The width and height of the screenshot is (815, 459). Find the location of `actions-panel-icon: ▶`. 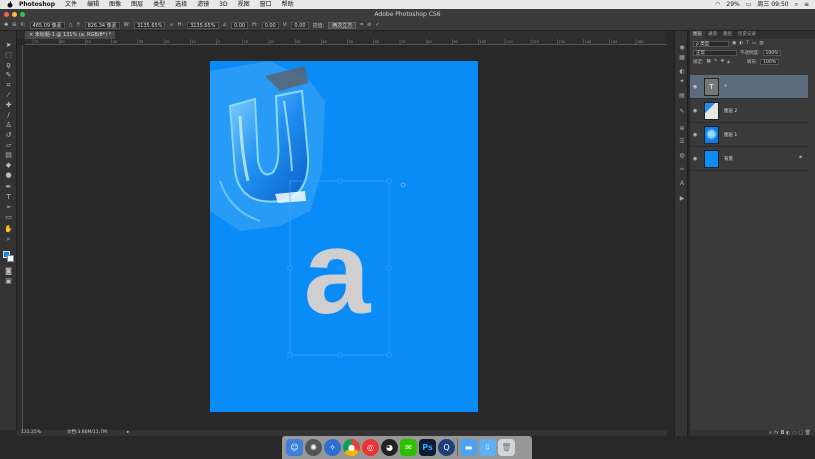

actions-panel-icon: ▶ is located at coordinates (682, 199).